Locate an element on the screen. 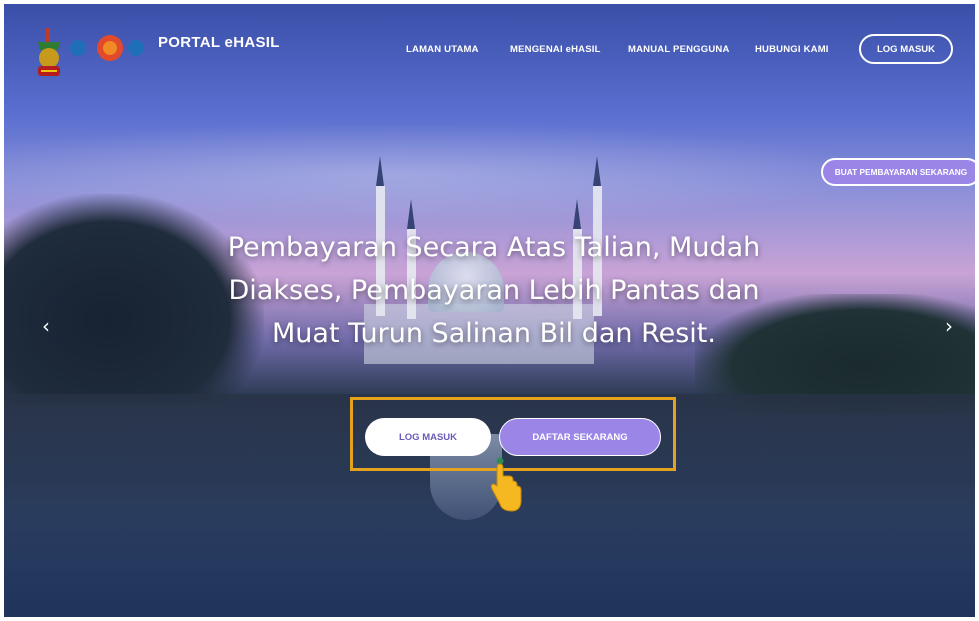  nav-hubungi-kami: HUBUNGI KAMI is located at coordinates (792, 49).